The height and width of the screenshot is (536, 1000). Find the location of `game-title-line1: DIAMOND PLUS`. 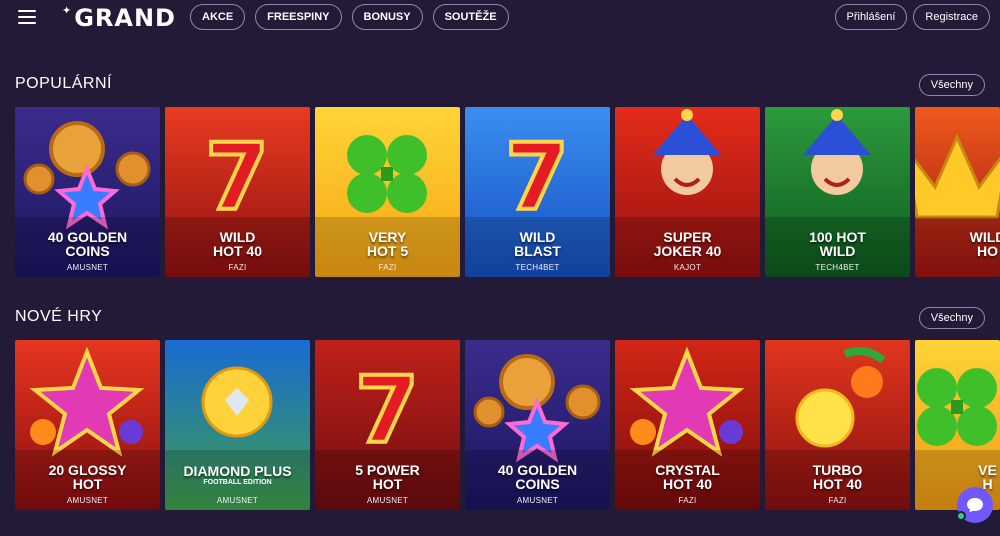

game-title-line1: DIAMOND PLUS is located at coordinates (237, 471).